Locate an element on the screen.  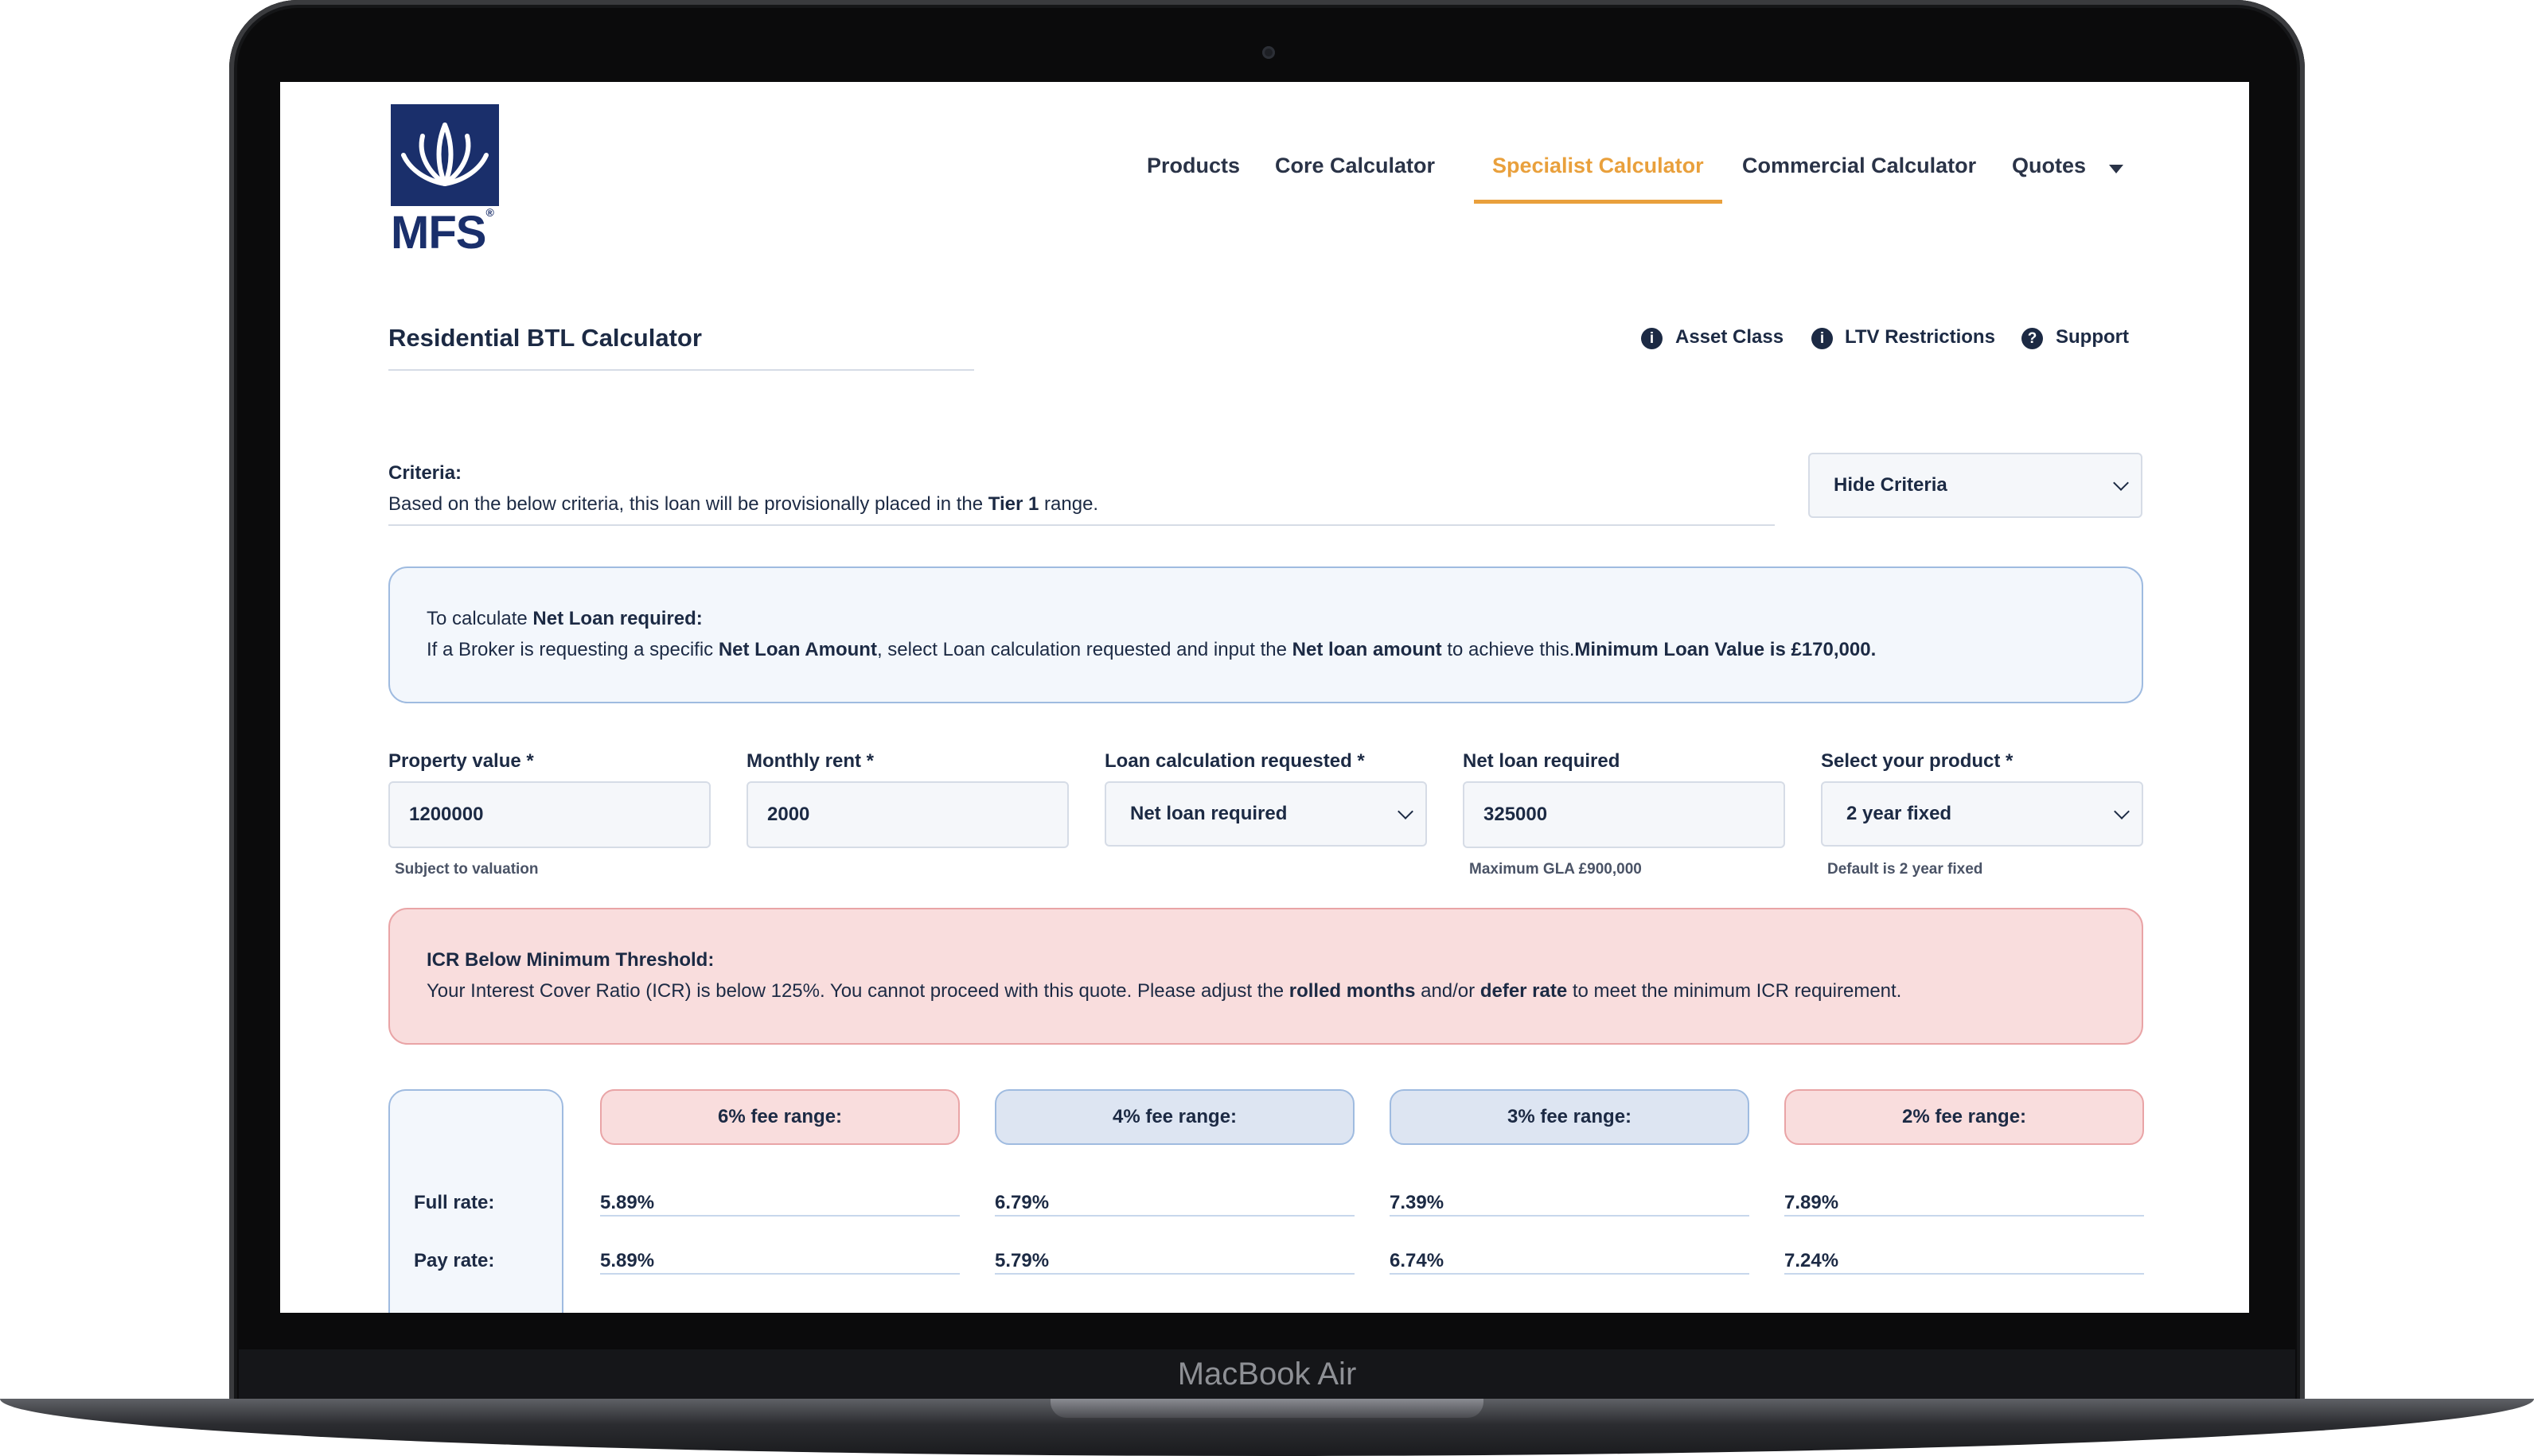
fee-range-3-full-rate: 7.39% is located at coordinates (1417, 1202).